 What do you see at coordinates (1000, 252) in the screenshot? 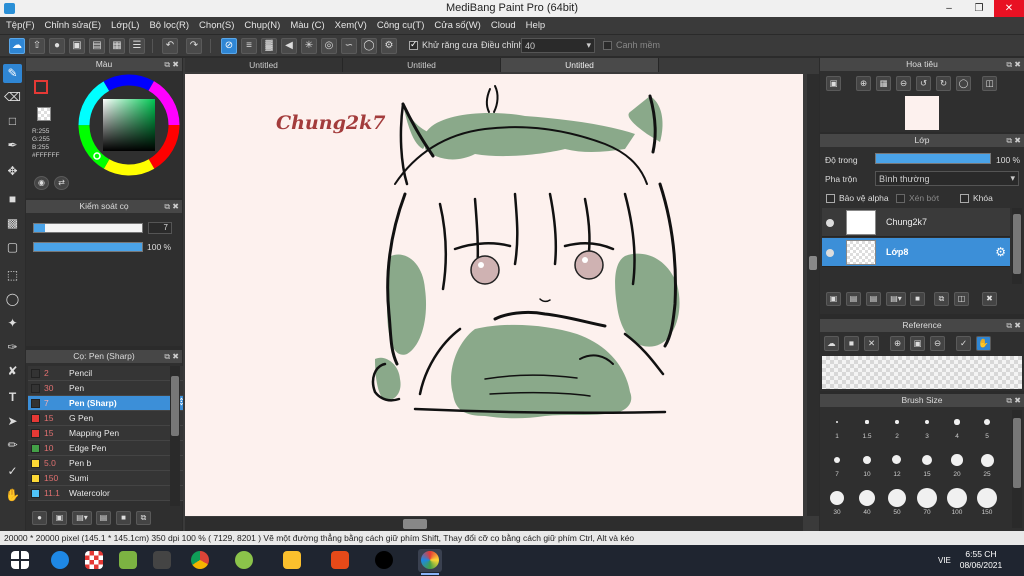
I see `gear-icon: ⚙` at bounding box center [1000, 252].